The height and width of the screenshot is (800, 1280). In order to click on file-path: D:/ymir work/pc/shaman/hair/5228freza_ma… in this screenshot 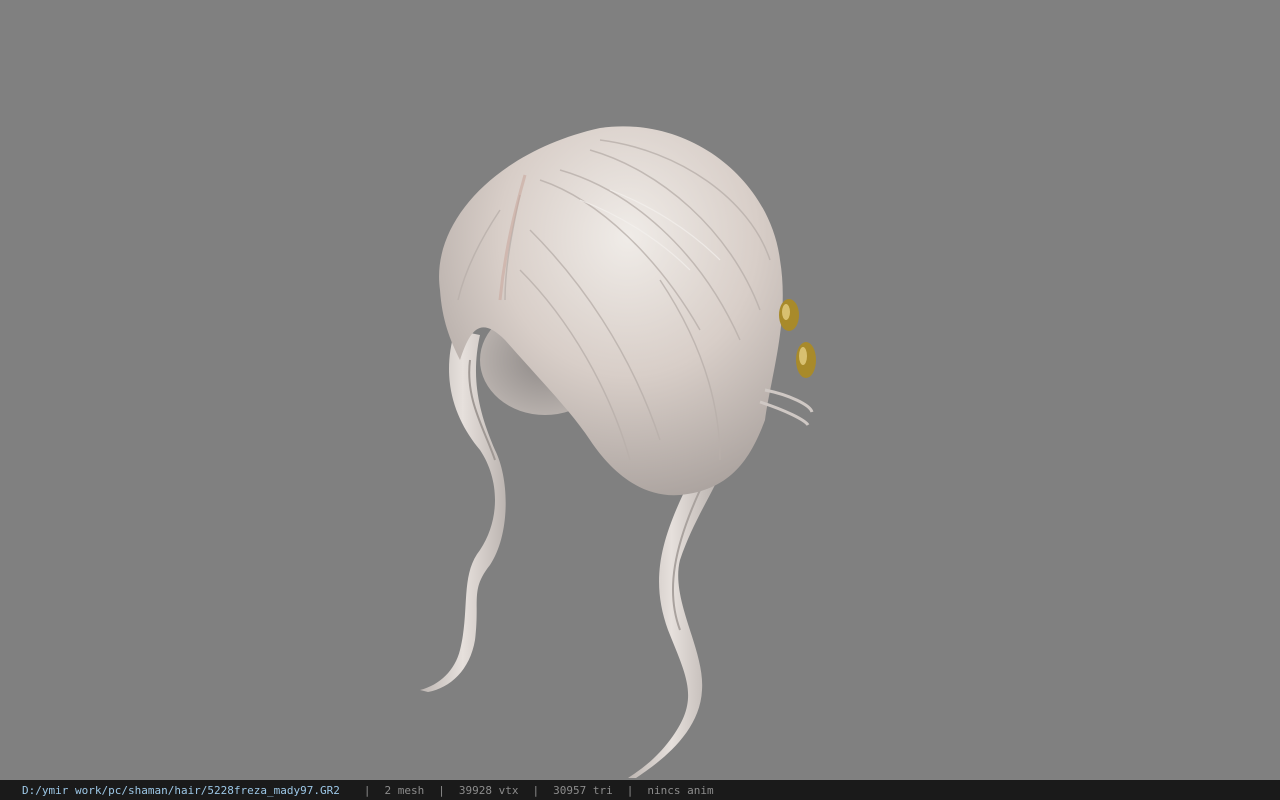, I will do `click(181, 790)`.